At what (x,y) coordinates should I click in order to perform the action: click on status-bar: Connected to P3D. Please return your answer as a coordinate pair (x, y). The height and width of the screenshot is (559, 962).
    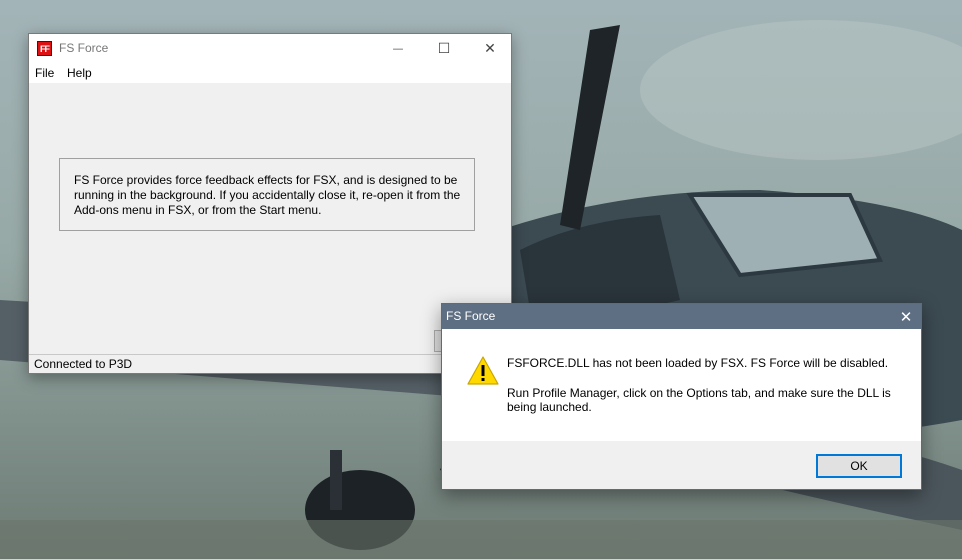
    Looking at the image, I should click on (270, 363).